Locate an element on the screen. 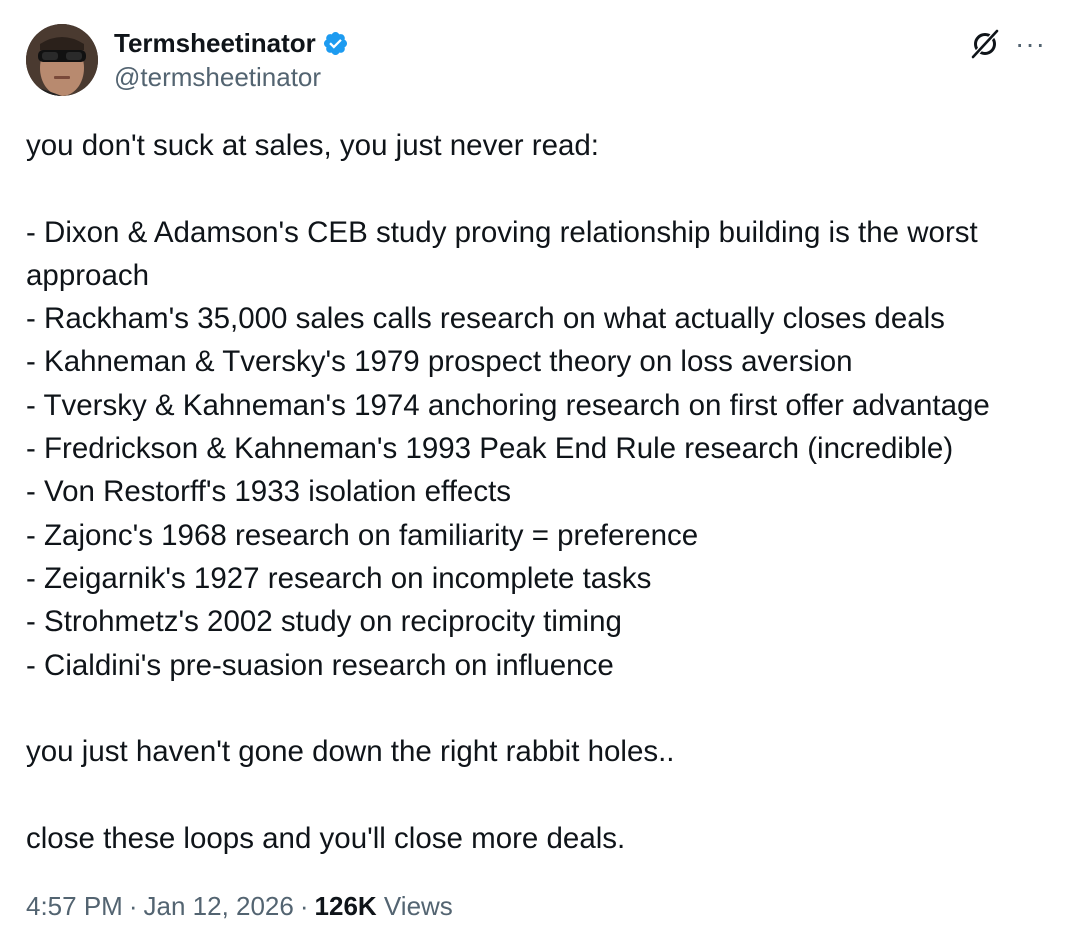  name-row: Termsheetinator is located at coordinates (231, 43).